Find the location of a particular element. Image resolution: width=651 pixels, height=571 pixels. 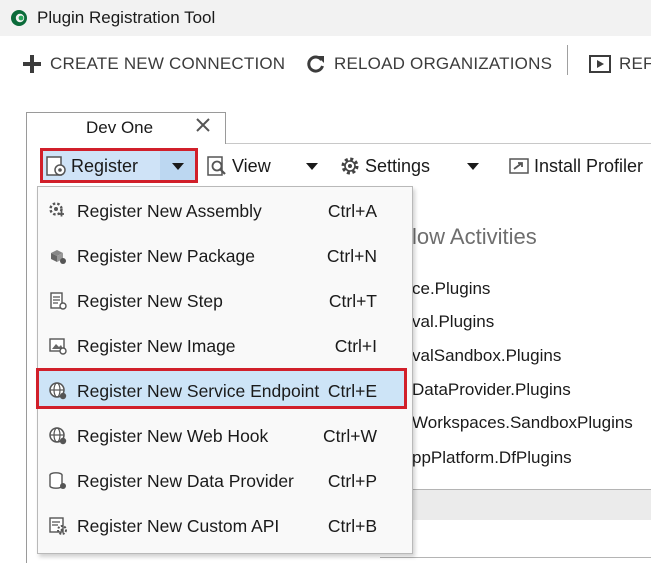

details-divider is located at coordinates (515, 557).